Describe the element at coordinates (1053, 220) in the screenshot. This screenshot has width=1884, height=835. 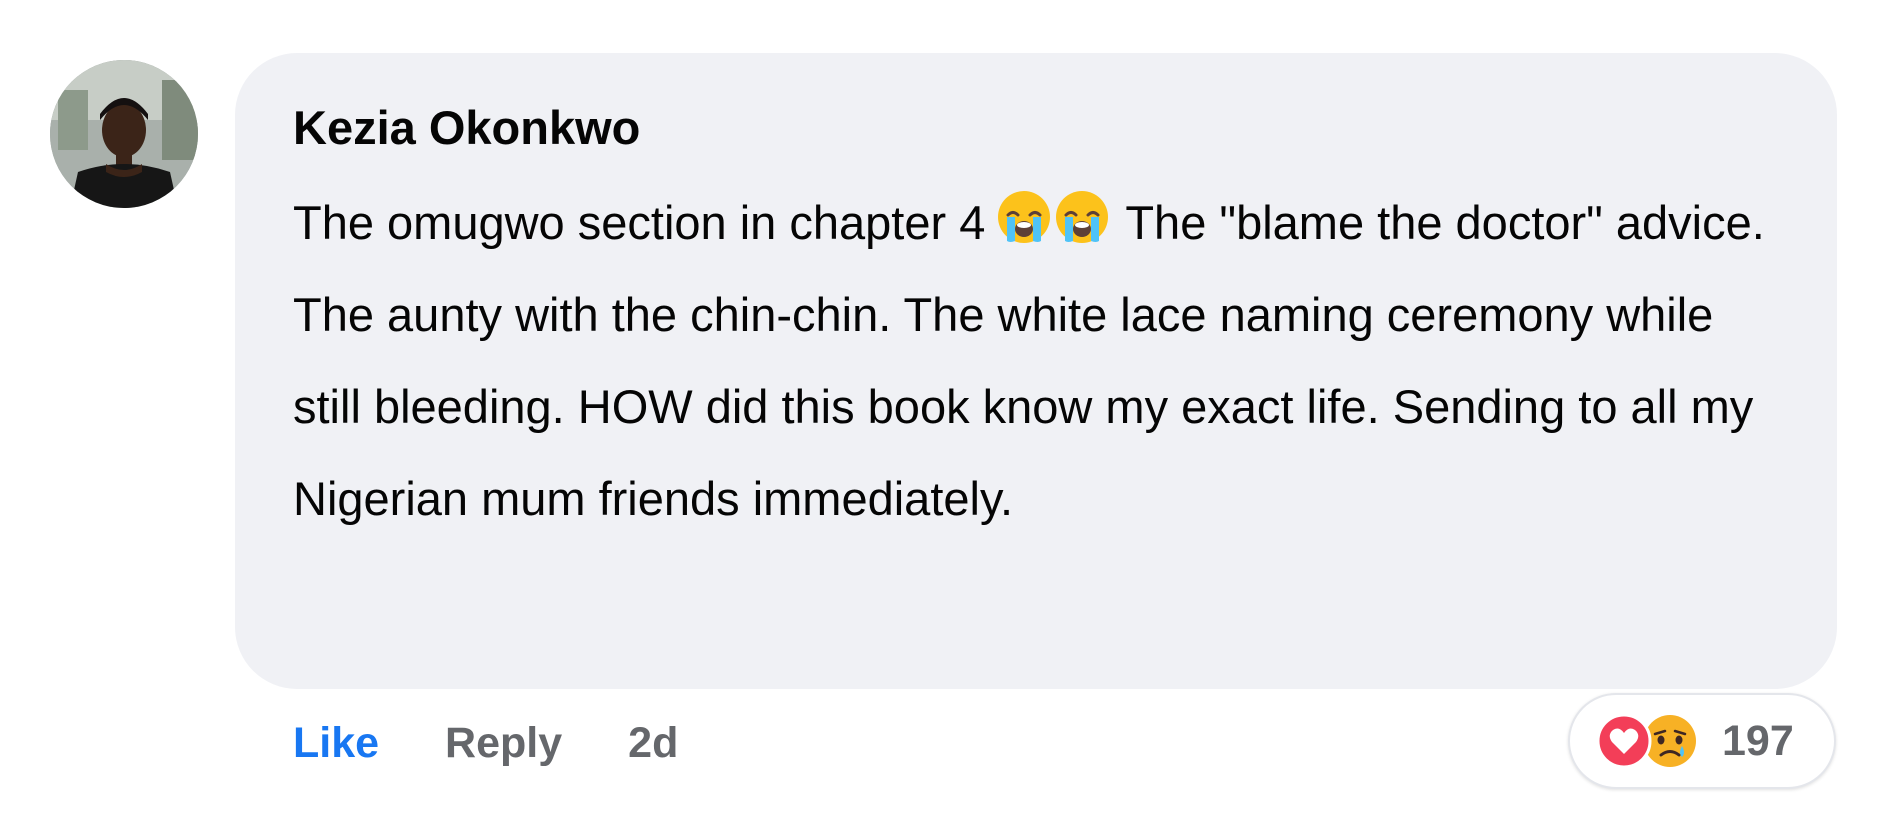
I see `emoji-group` at that location.